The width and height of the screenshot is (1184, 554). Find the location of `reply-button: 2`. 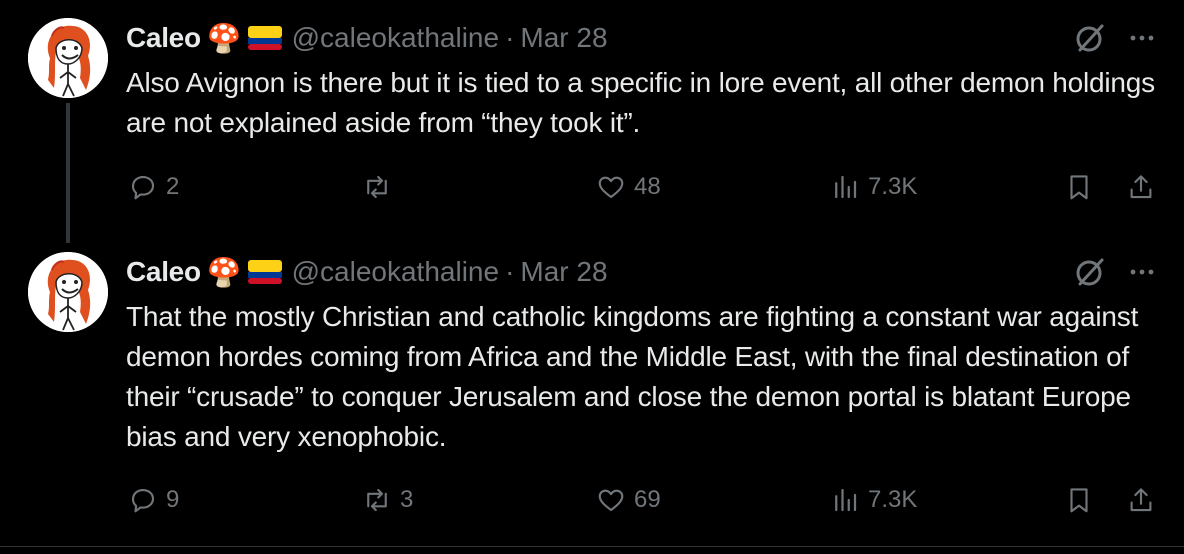

reply-button: 2 is located at coordinates (153, 187).